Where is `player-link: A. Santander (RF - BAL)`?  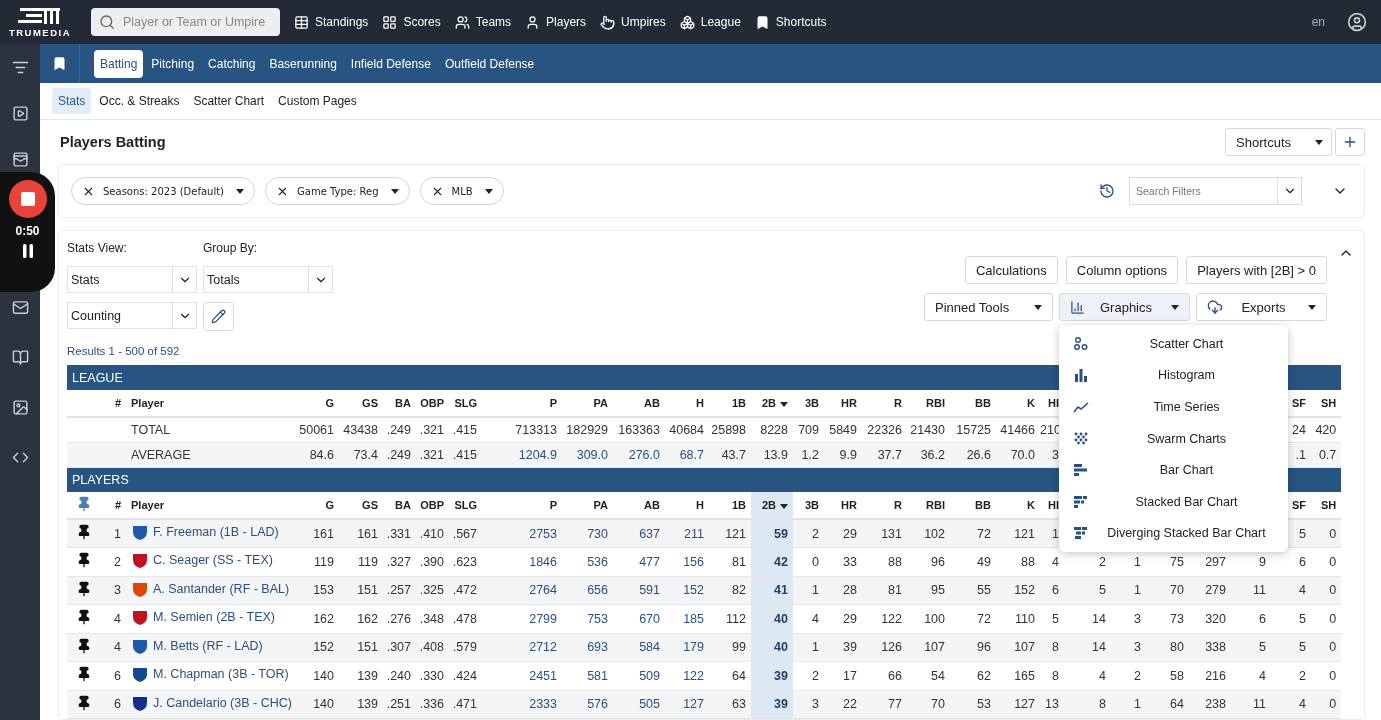
player-link: A. Santander (RF - BAL) is located at coordinates (210, 588).